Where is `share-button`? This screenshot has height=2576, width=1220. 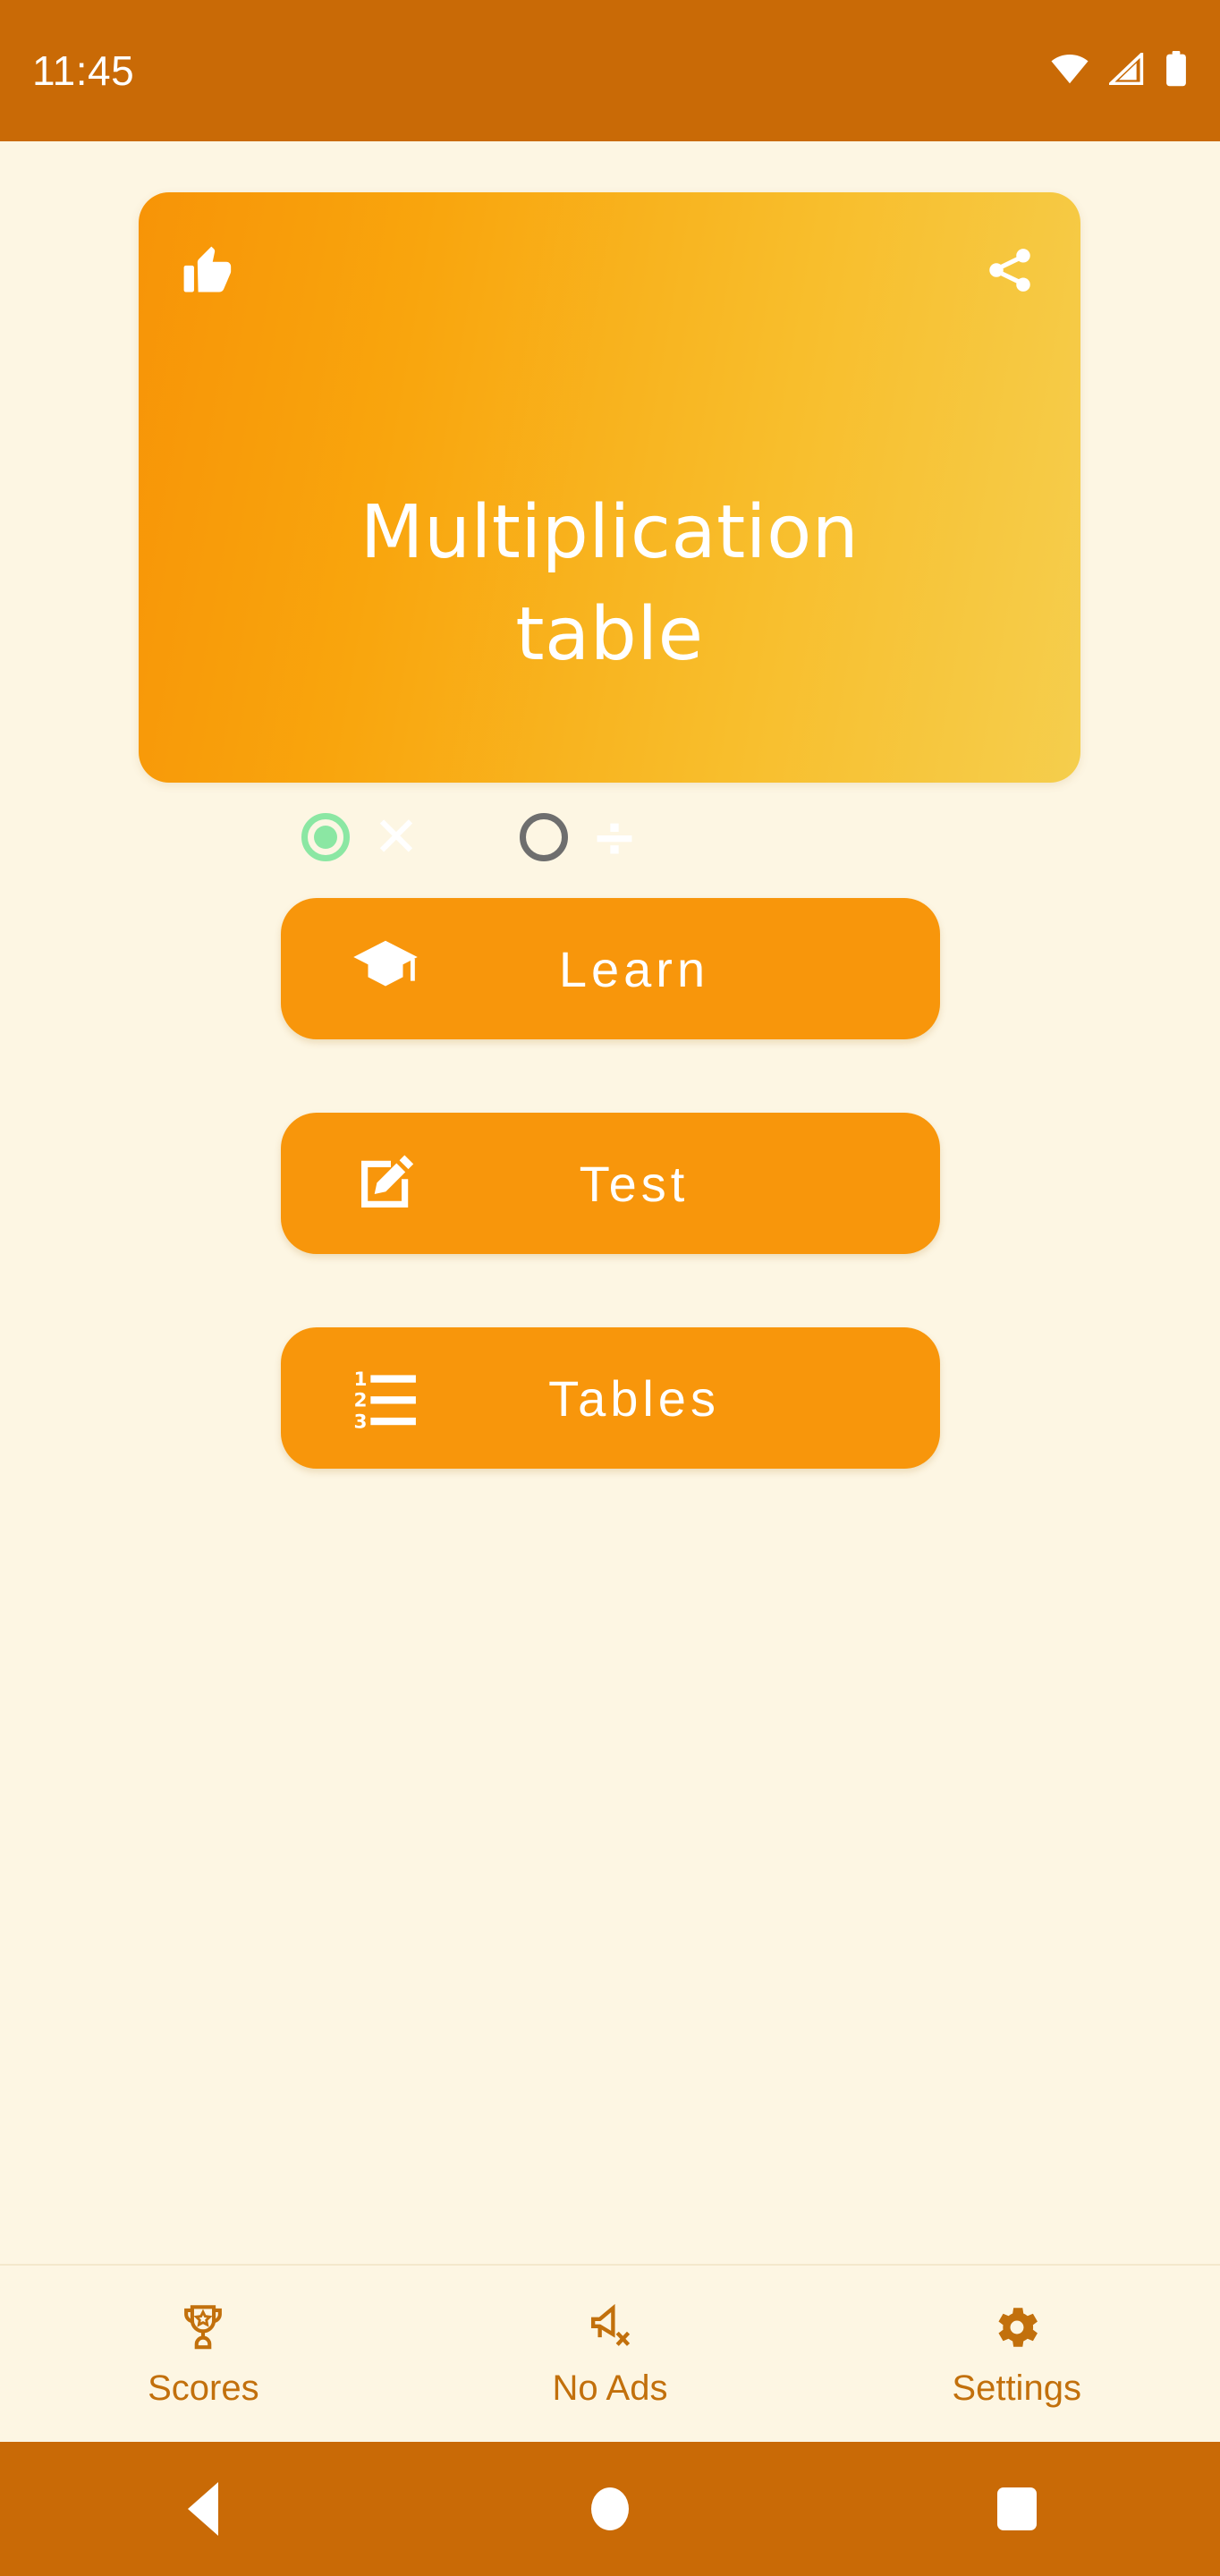 share-button is located at coordinates (1010, 272).